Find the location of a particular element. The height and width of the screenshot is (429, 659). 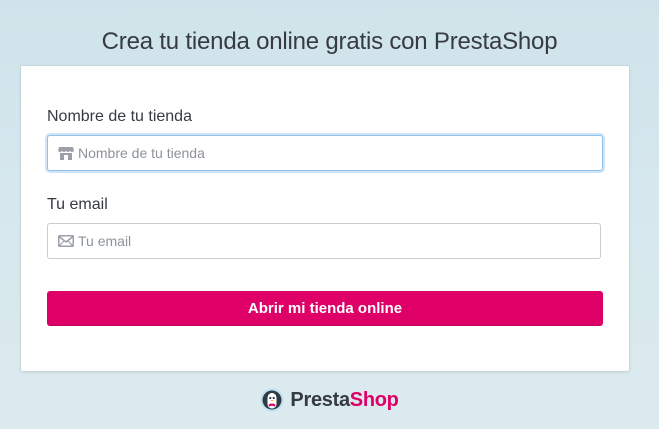

prestashop-logo: PrestaShop is located at coordinates (329, 400).